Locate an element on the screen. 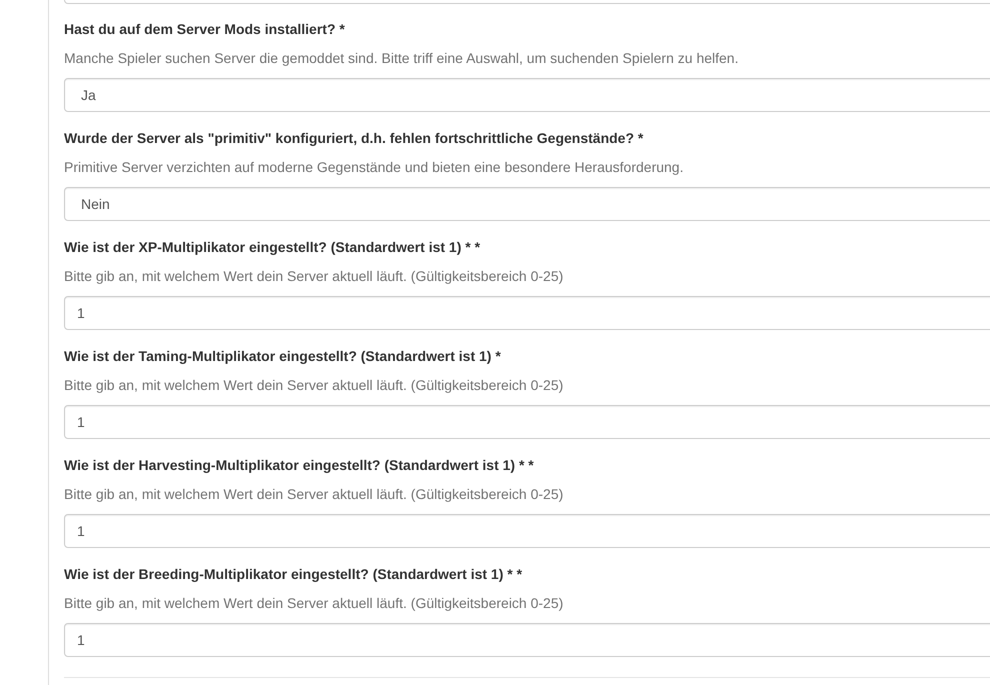 Image resolution: width=990 pixels, height=685 pixels. question-label: Hast du auf dem Server Mods installiert? * is located at coordinates (205, 29).